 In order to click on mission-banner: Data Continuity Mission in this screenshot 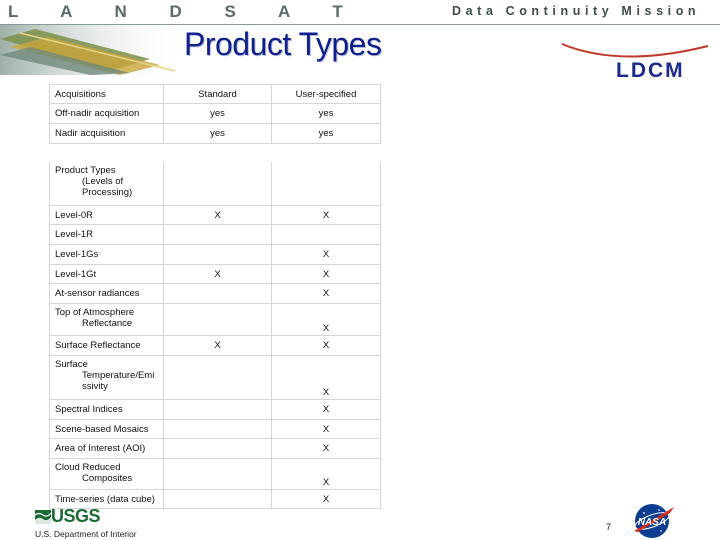, I will do `click(576, 11)`.